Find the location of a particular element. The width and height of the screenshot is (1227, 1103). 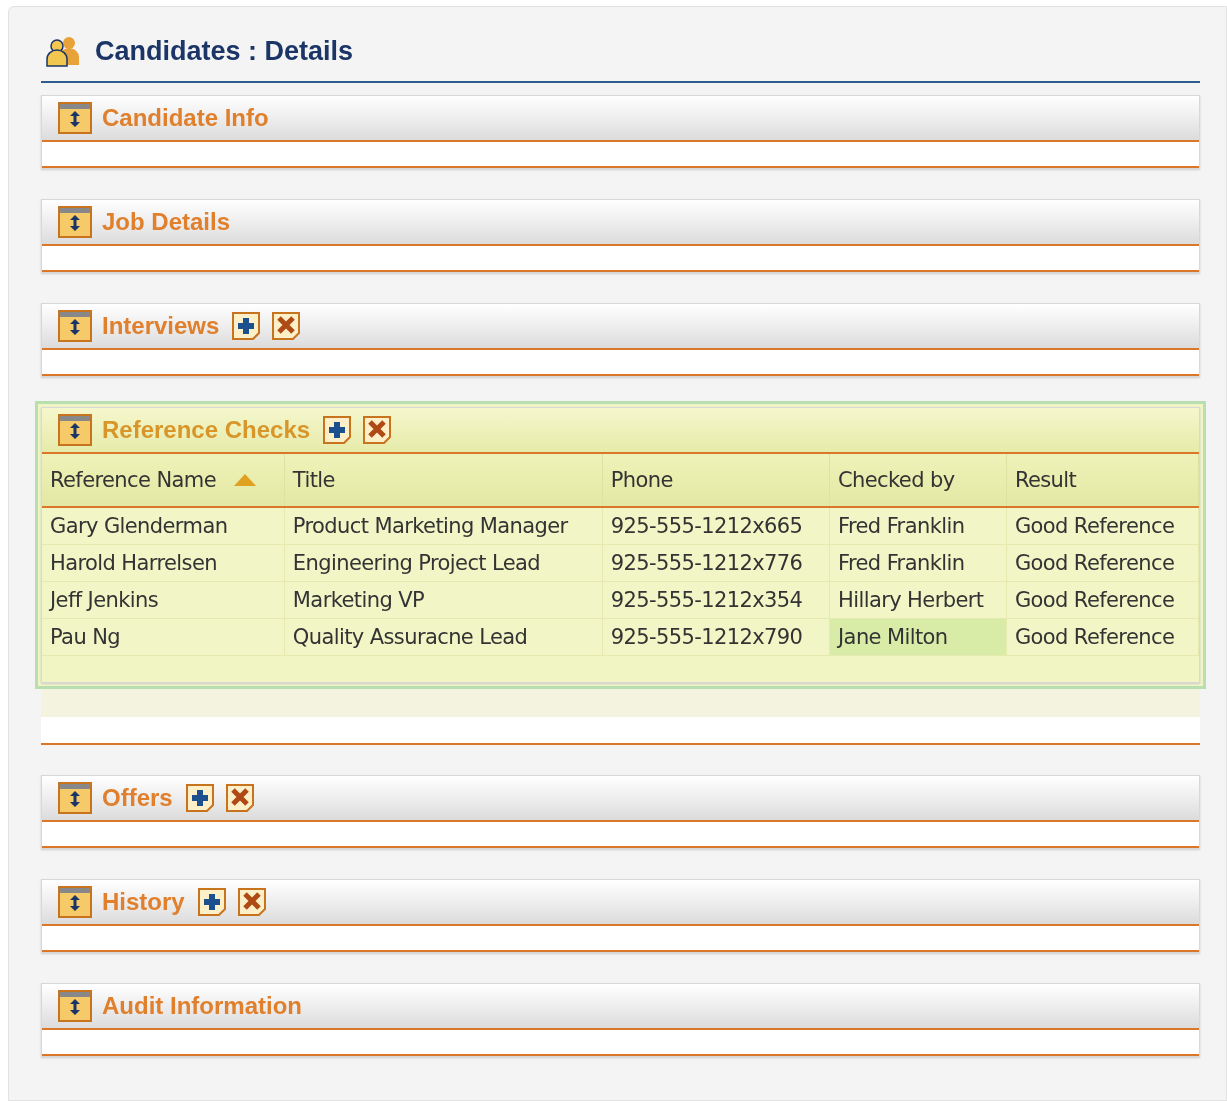

table-cell: Harold Harrelsen is located at coordinates (163, 563).